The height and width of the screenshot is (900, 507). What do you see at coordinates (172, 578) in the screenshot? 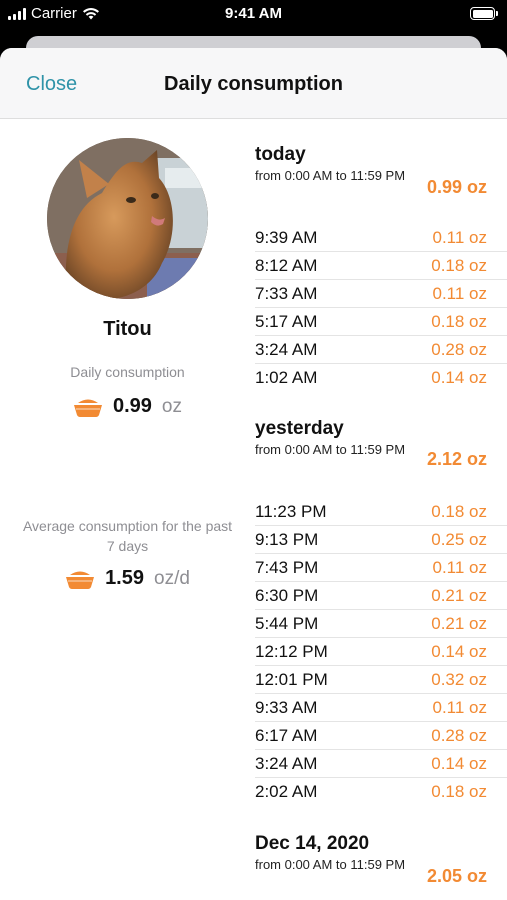
I see `average-consumption-unit: oz/d` at bounding box center [172, 578].